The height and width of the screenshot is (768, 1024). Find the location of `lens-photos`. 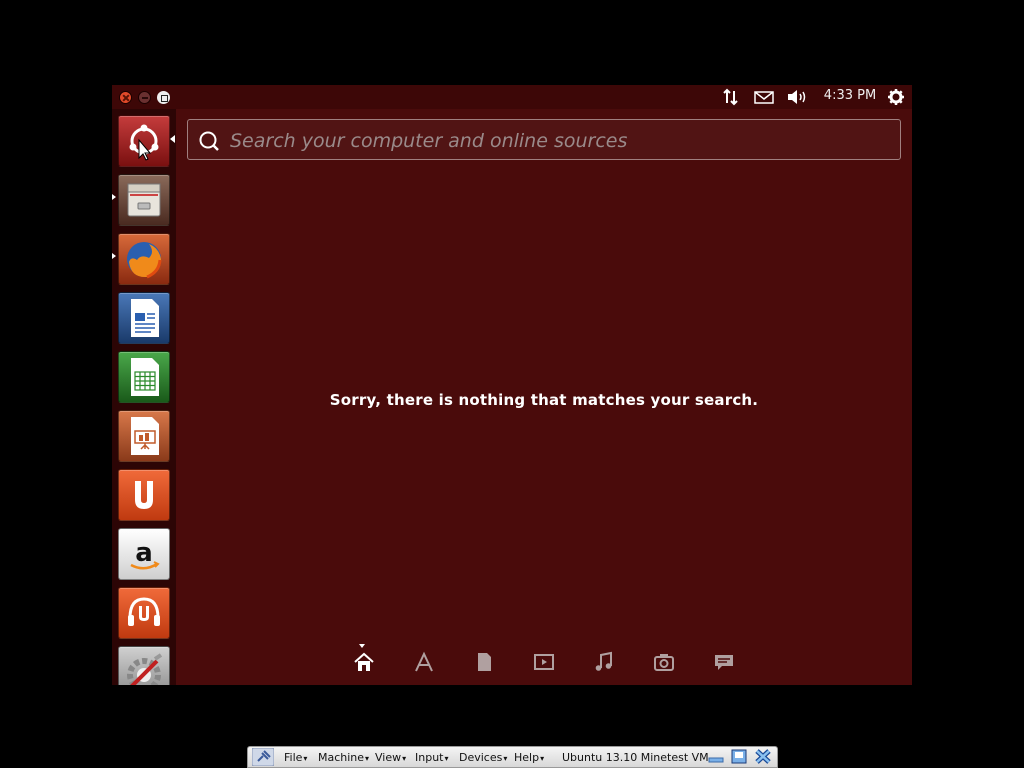

lens-photos is located at coordinates (664, 662).